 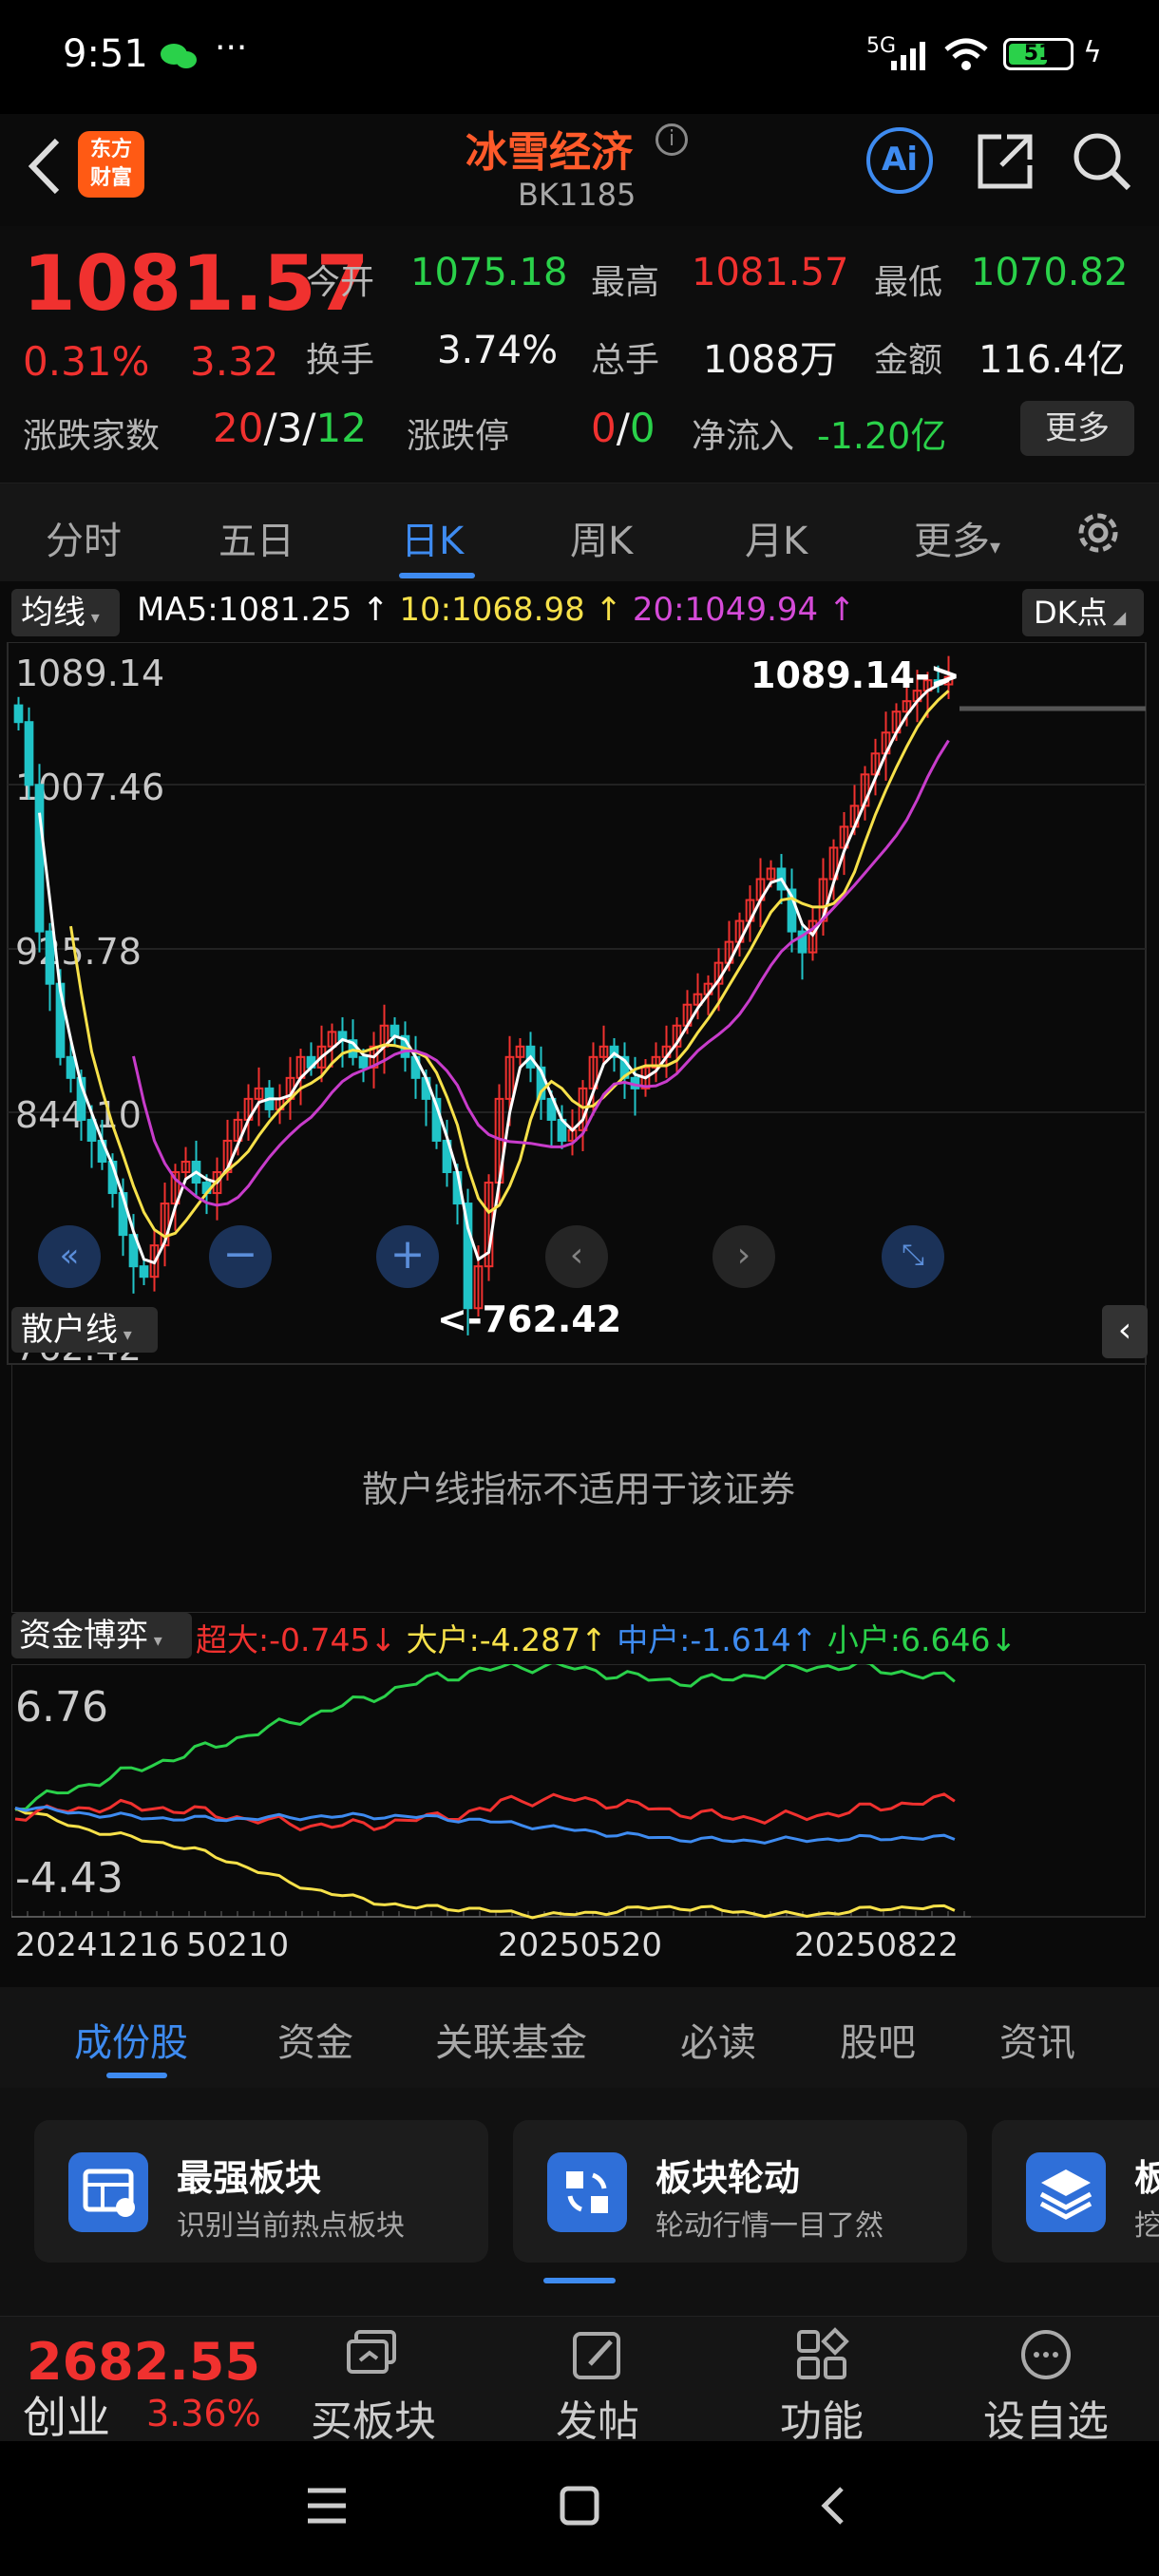 What do you see at coordinates (899, 160) in the screenshot?
I see `ai-button: Ai` at bounding box center [899, 160].